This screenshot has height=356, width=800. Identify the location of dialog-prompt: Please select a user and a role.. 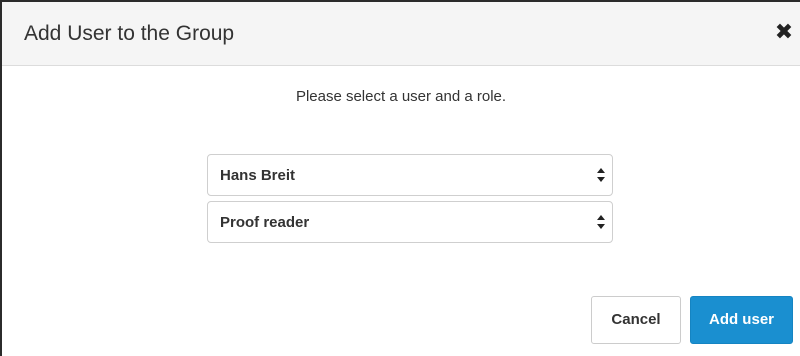
(401, 96).